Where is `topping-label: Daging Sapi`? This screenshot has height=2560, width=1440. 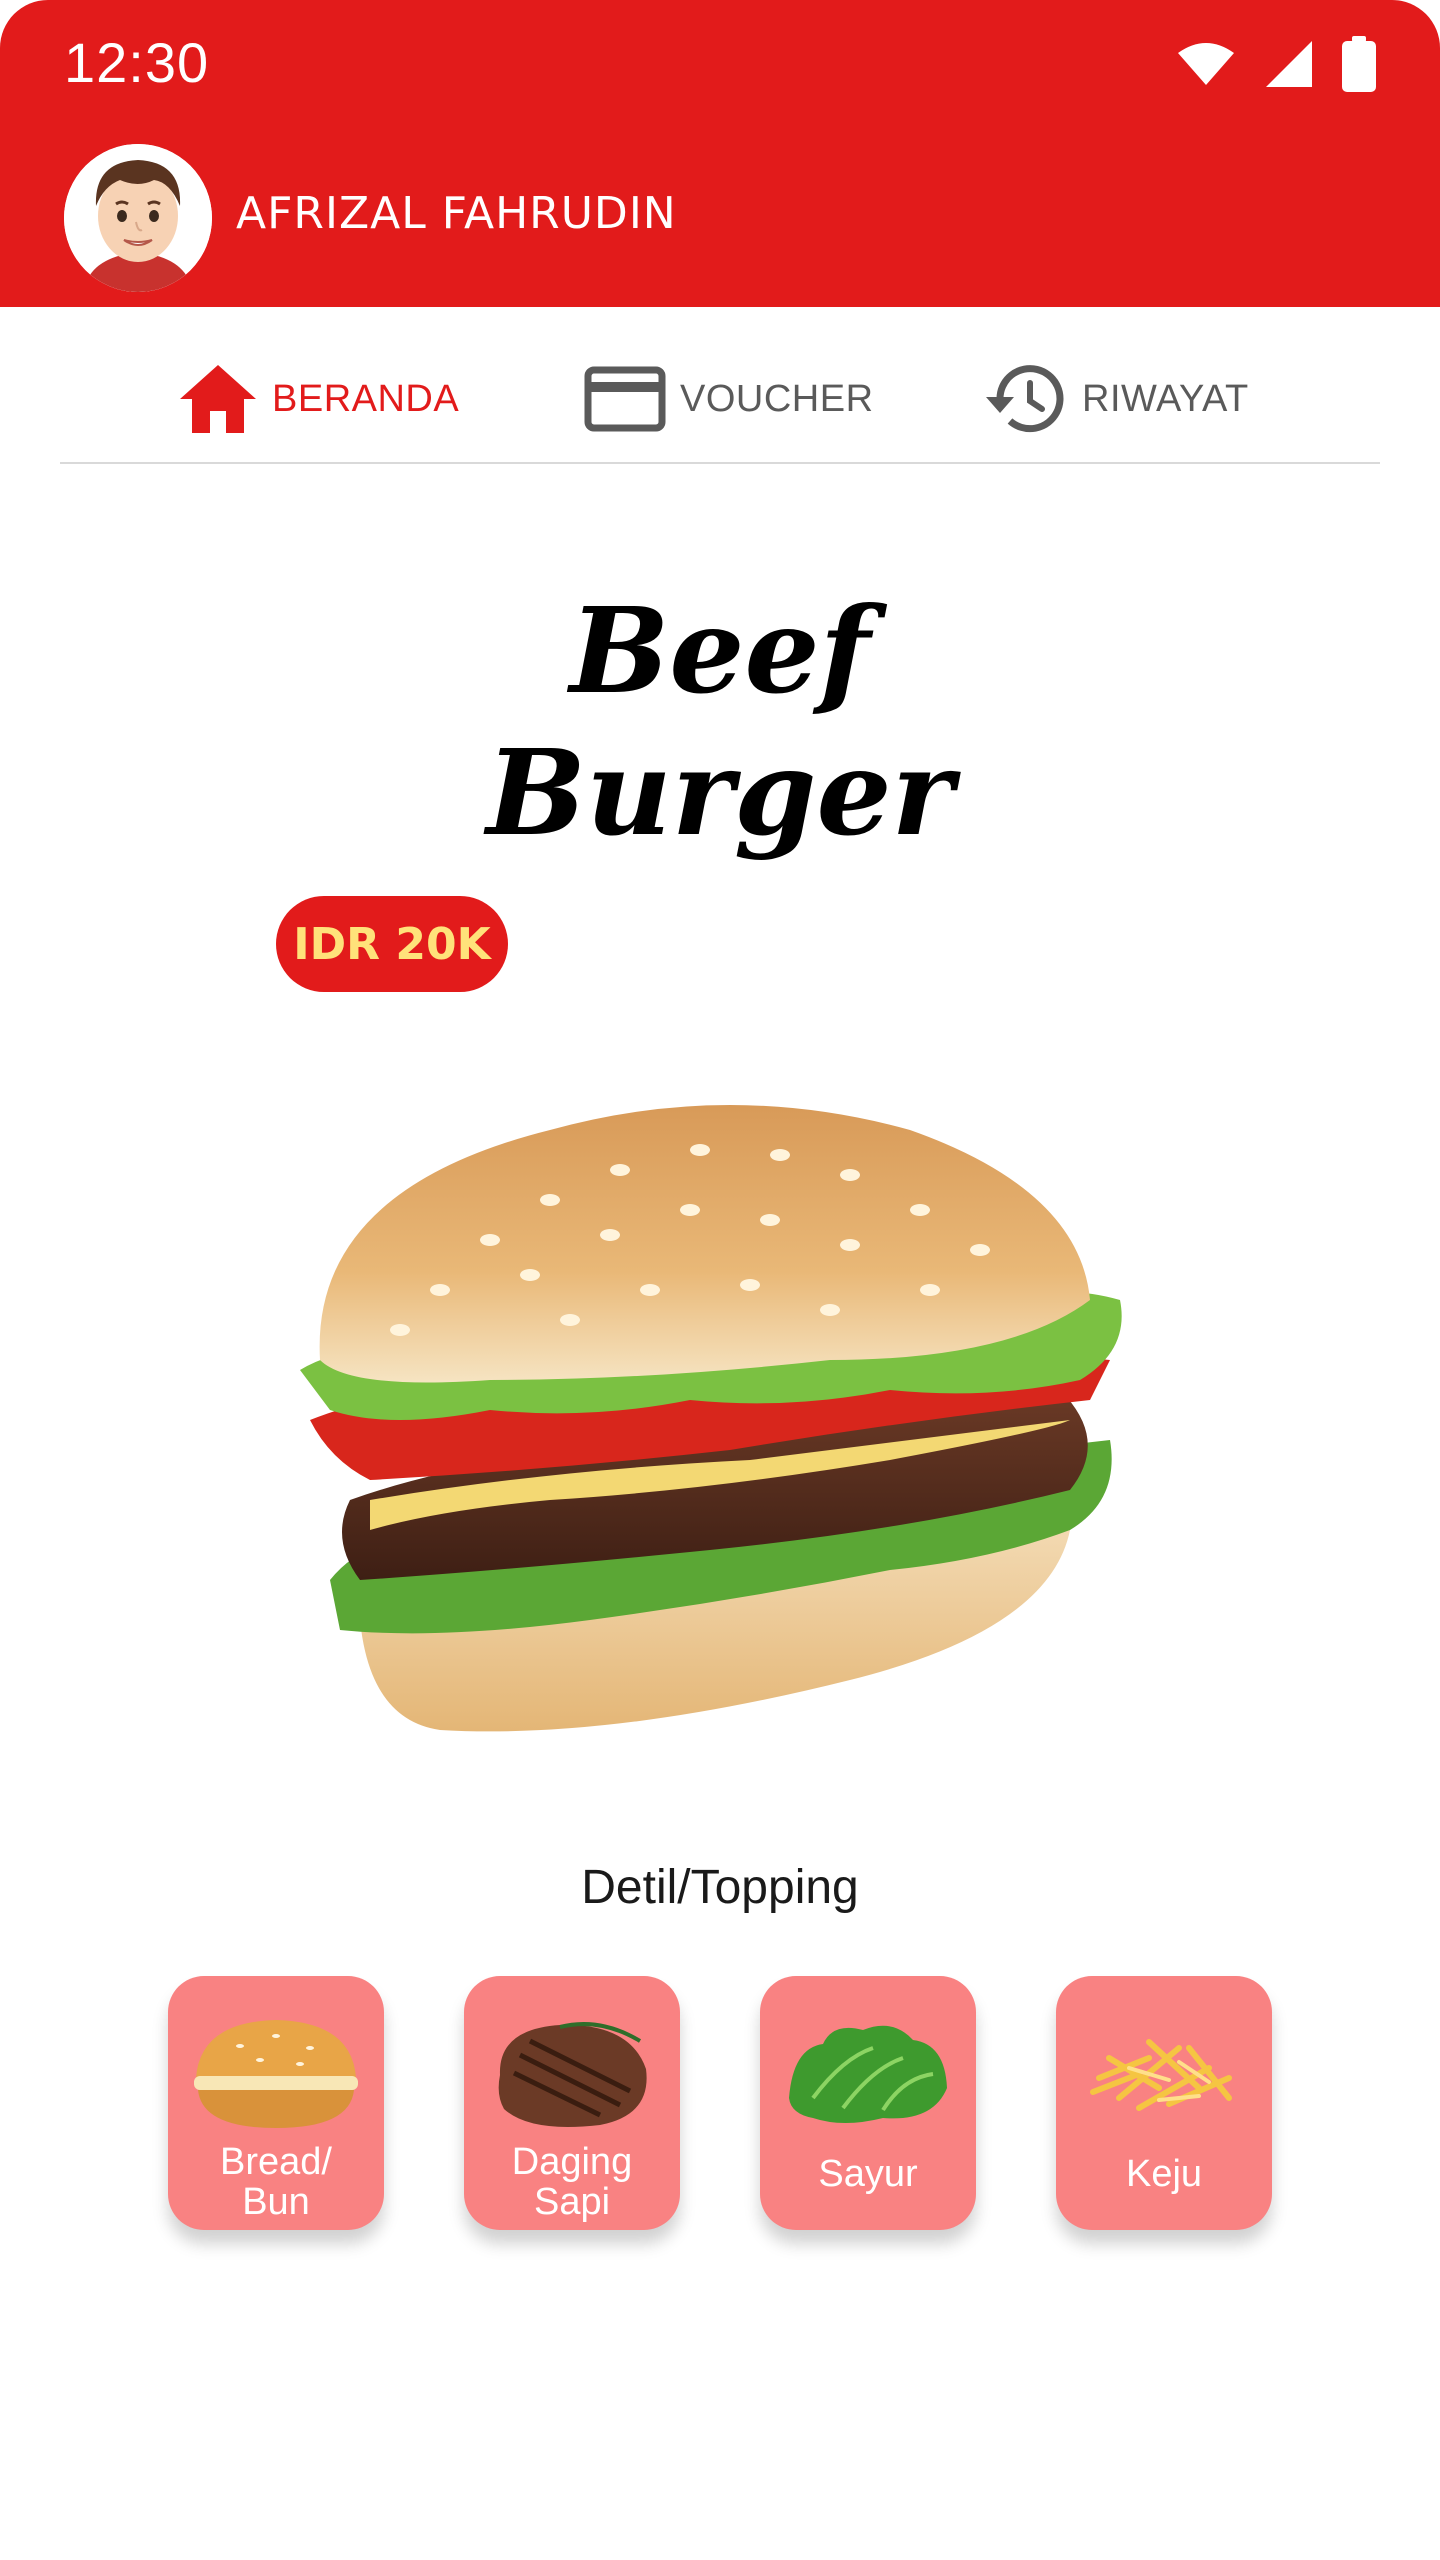 topping-label: Daging Sapi is located at coordinates (572, 2182).